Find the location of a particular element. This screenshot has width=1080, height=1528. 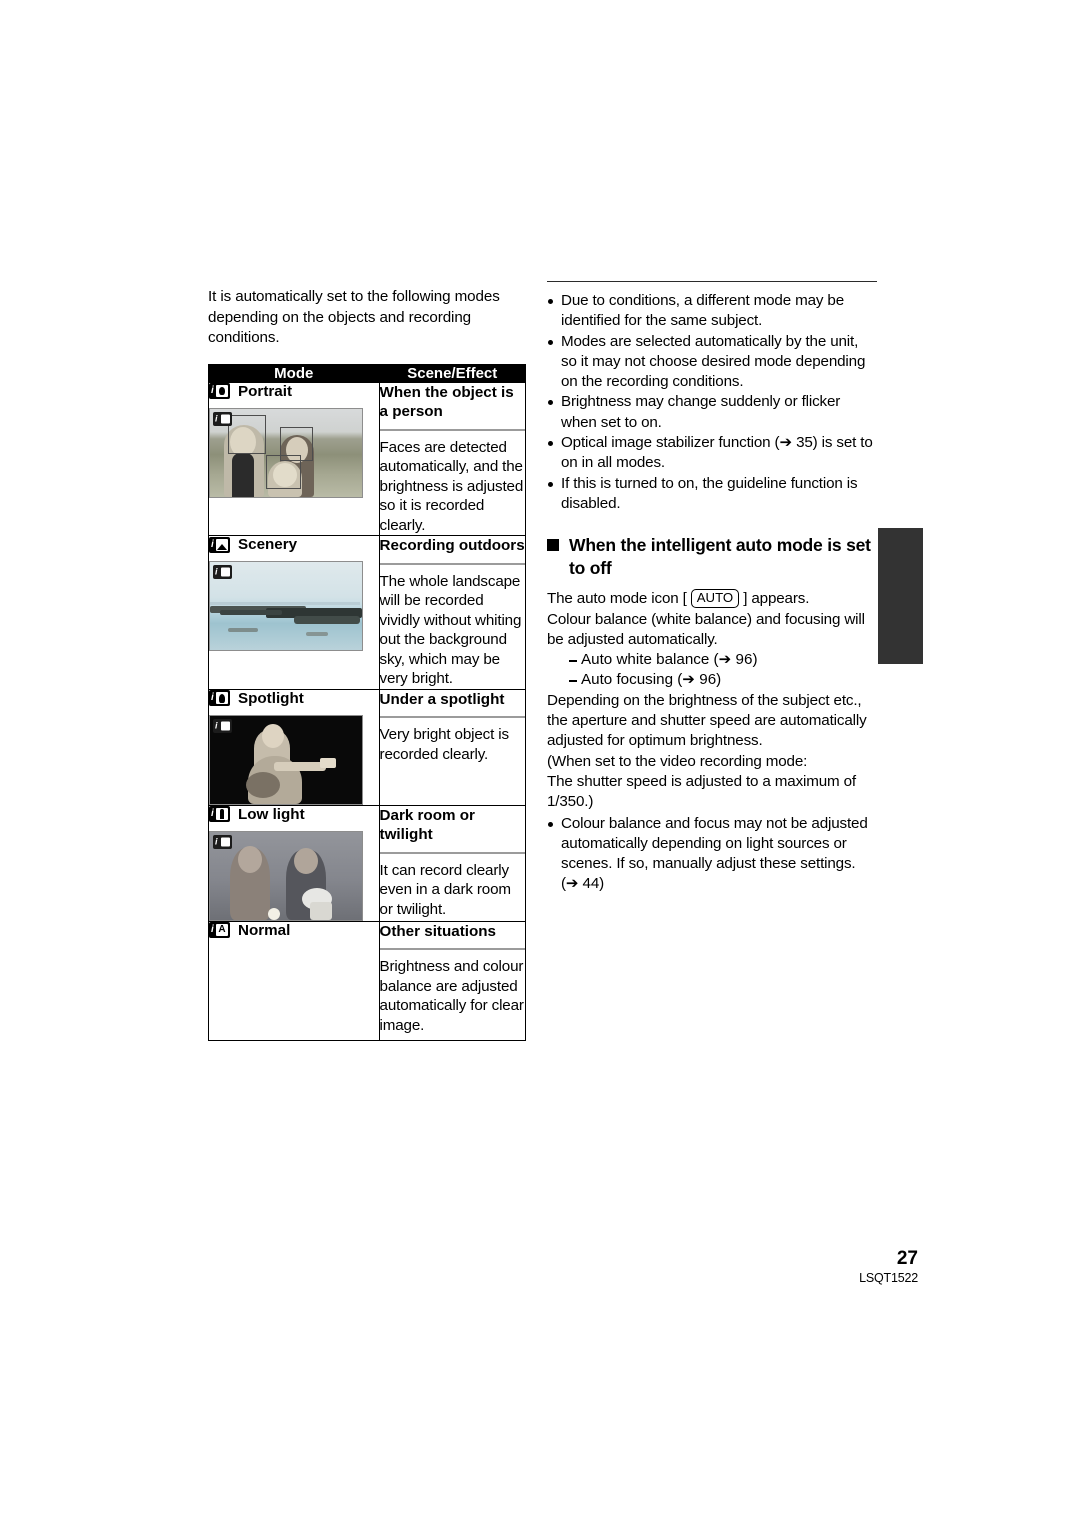

table-row: Low light is located at coordinates (367, 863).